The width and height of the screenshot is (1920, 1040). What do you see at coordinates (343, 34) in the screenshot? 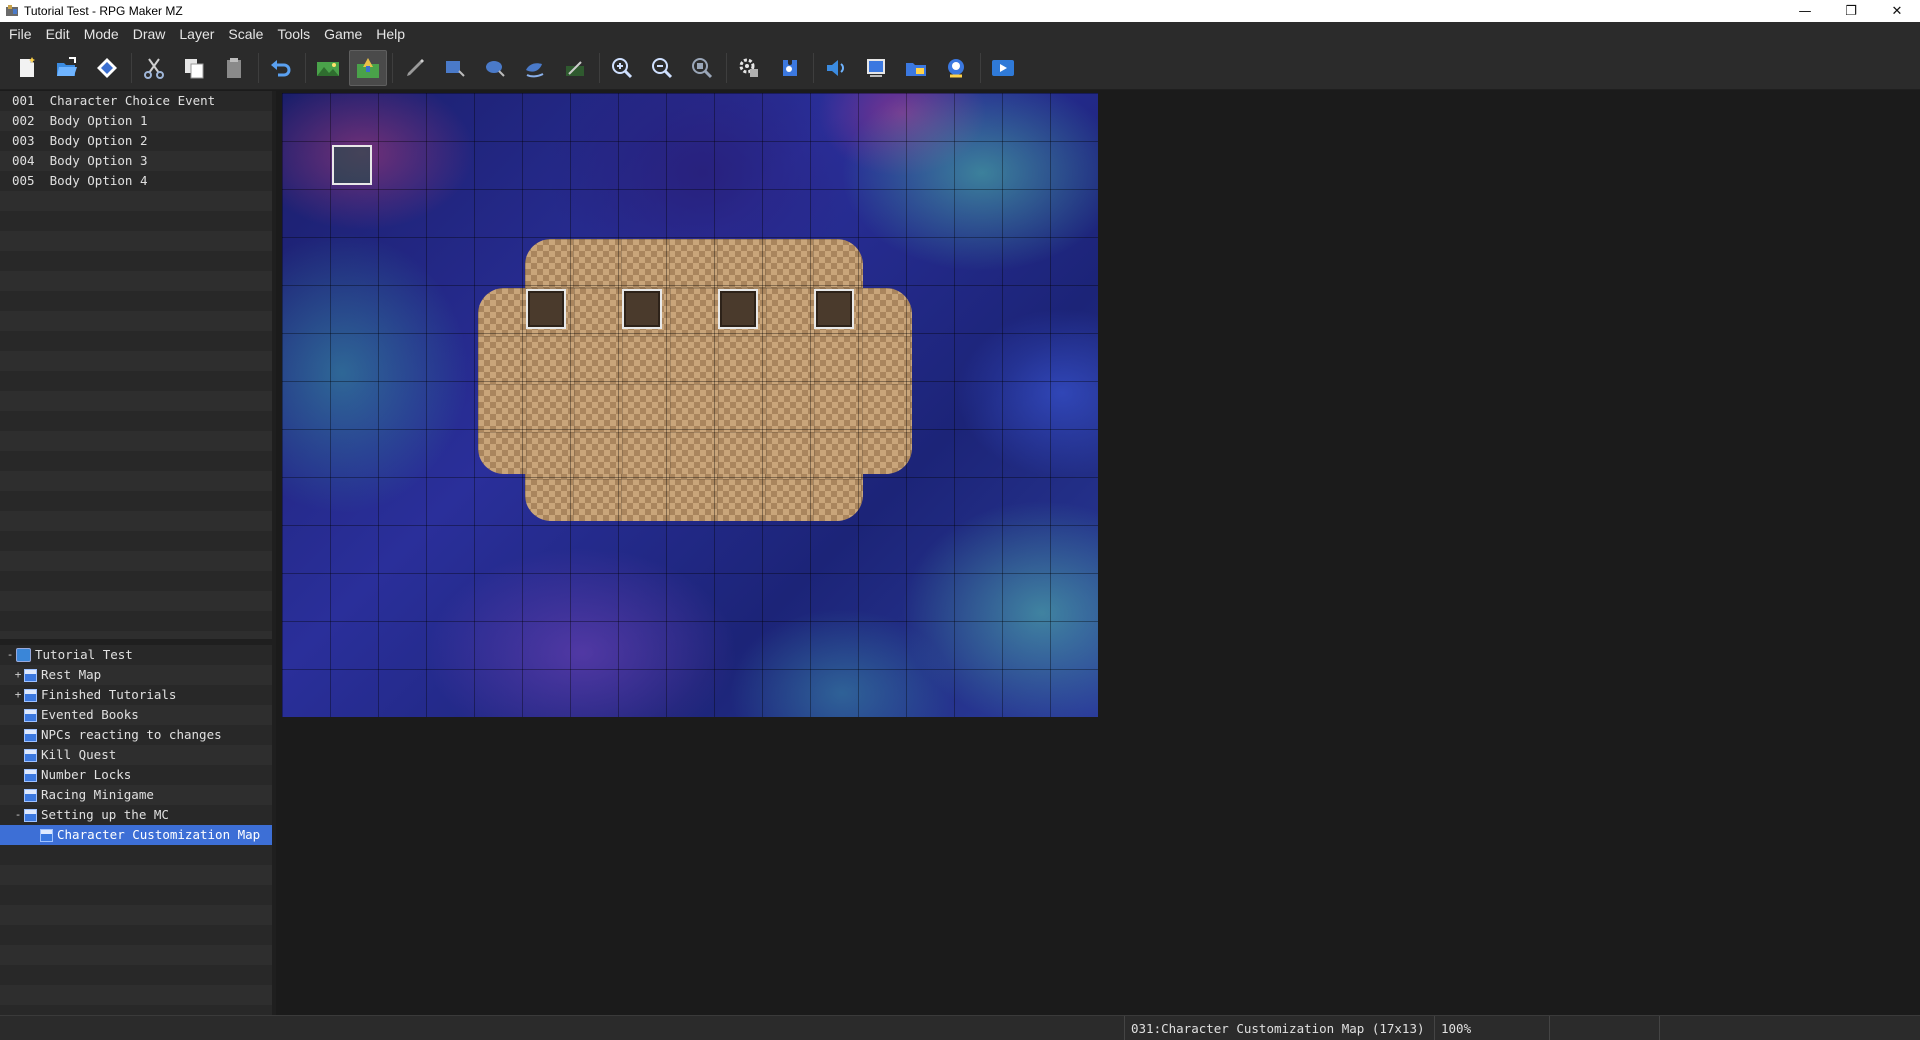
I see `menu-game: Game` at bounding box center [343, 34].